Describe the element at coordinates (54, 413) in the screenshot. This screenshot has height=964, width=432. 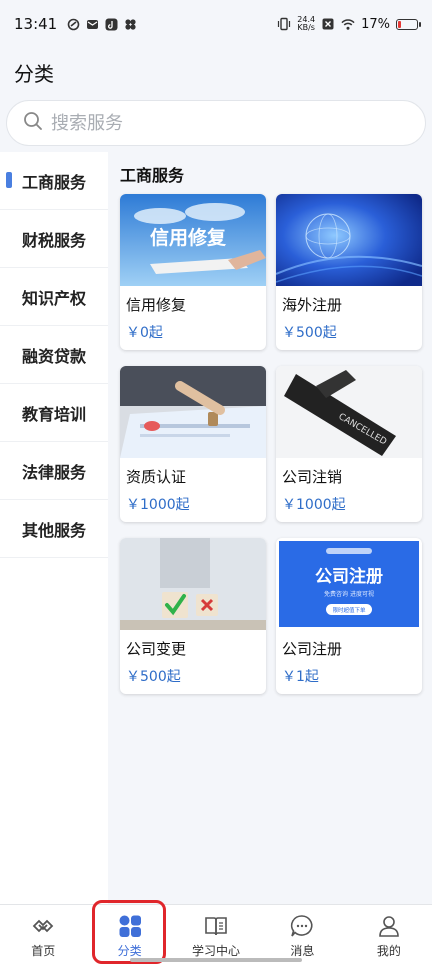
I see `sidebar-item-jiaoyu: 教育培训` at that location.